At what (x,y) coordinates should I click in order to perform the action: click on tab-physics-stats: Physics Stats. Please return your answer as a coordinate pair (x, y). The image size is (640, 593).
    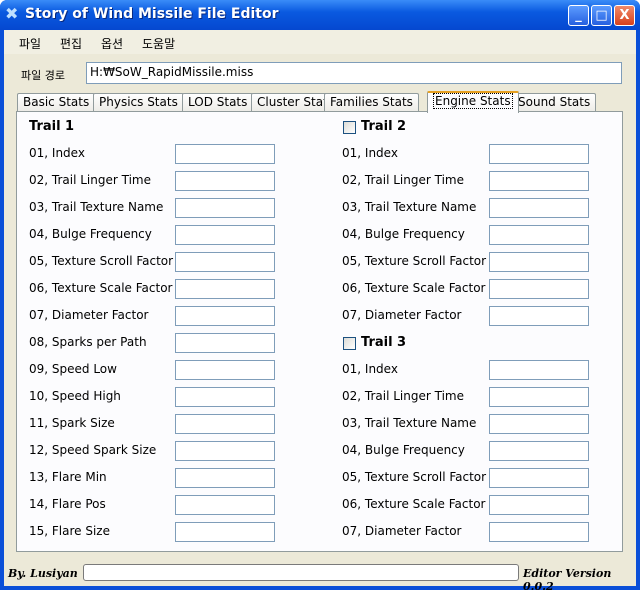
    Looking at the image, I should click on (138, 102).